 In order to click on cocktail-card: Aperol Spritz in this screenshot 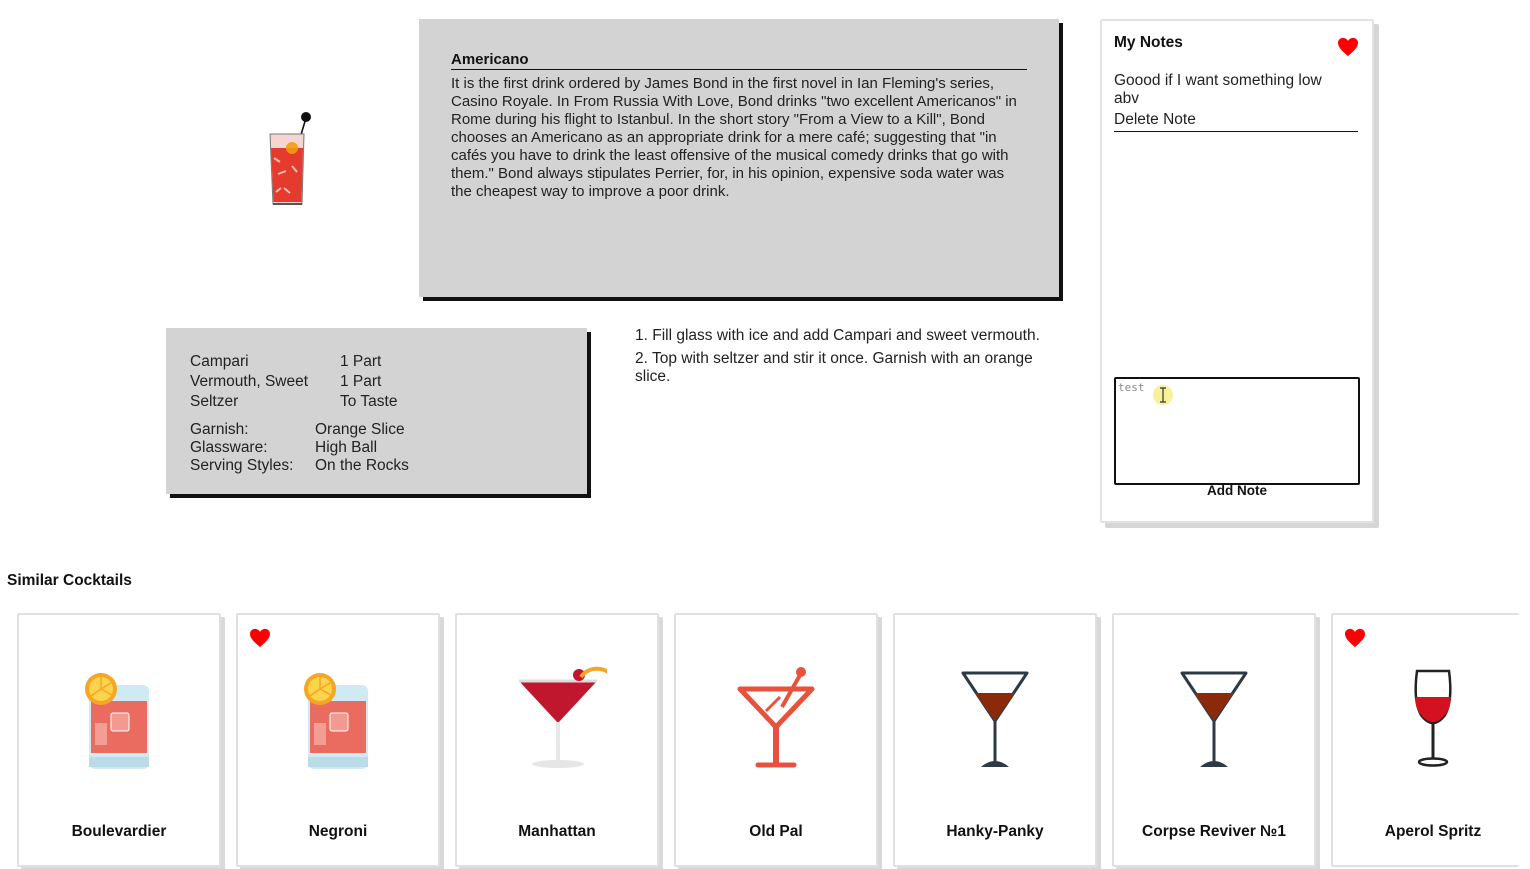, I will do `click(1425, 740)`.